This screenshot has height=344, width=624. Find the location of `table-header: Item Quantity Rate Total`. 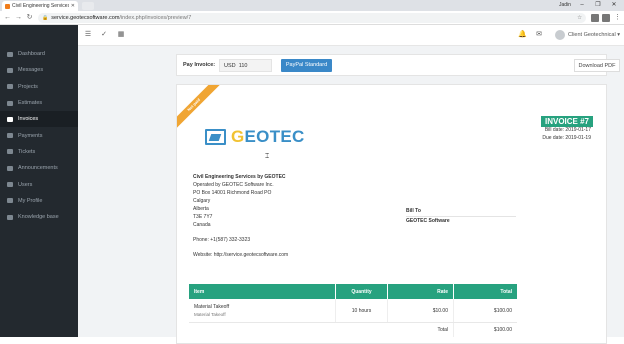

table-header: Item Quantity Rate Total is located at coordinates (353, 291).